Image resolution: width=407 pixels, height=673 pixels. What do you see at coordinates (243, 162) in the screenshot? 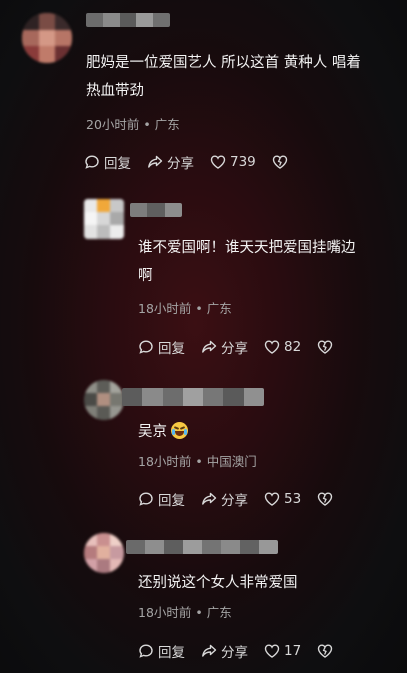
I see `like-count: 739` at bounding box center [243, 162].